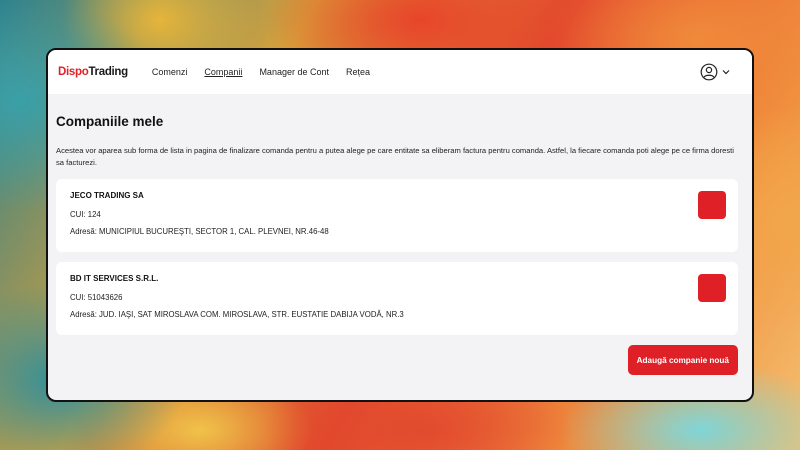  Describe the element at coordinates (73, 72) in the screenshot. I see `logo-part-dispo: Dispo` at that location.